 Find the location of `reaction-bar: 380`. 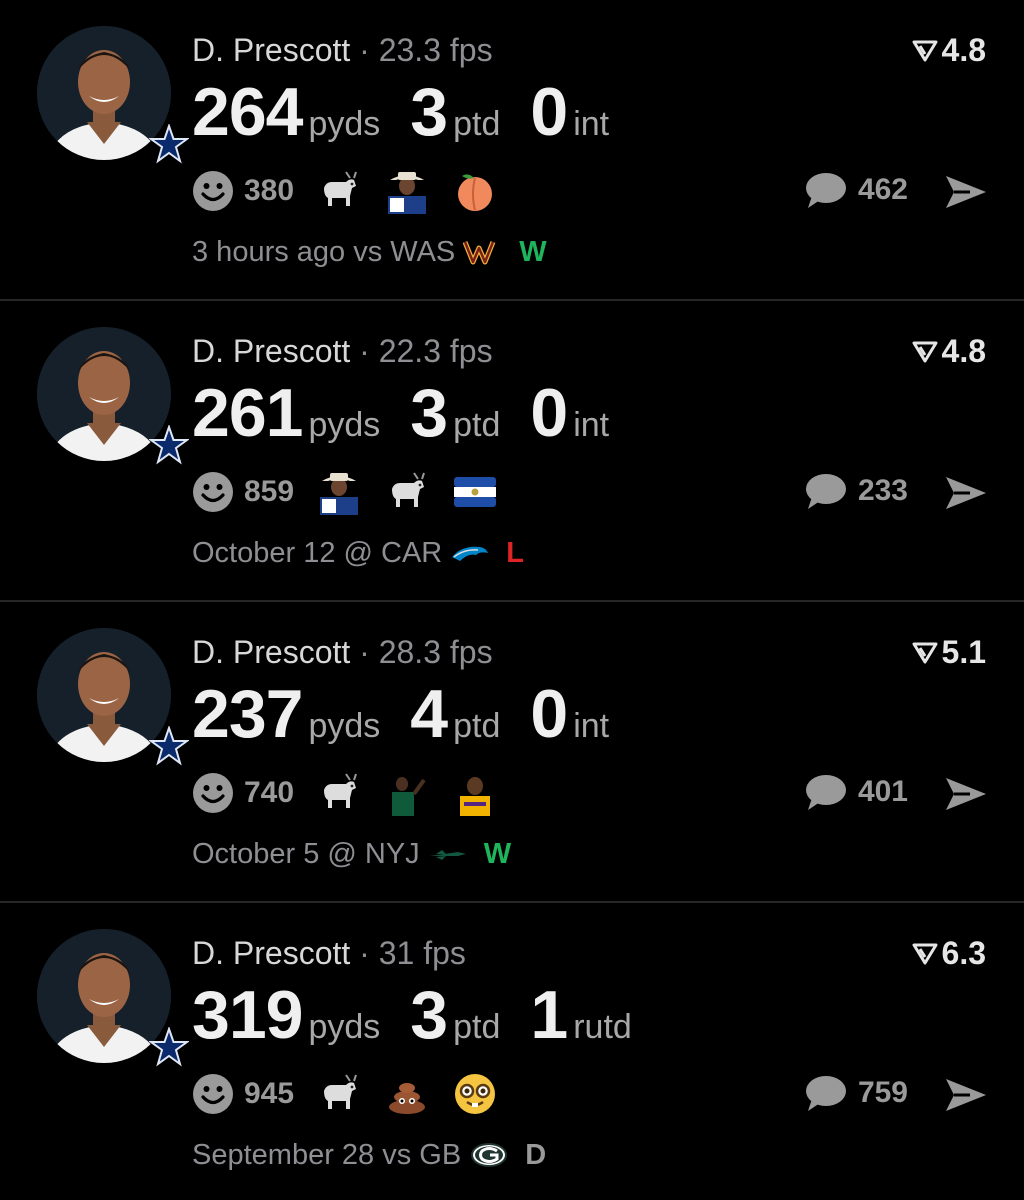

reaction-bar: 380 is located at coordinates (356, 191).